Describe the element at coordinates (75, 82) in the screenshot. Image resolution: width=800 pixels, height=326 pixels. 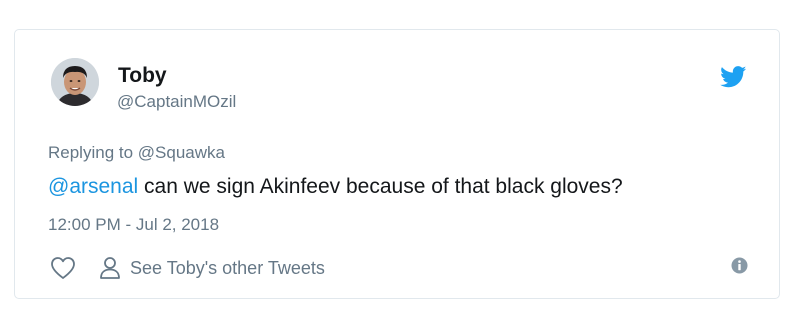
I see `avatar` at that location.